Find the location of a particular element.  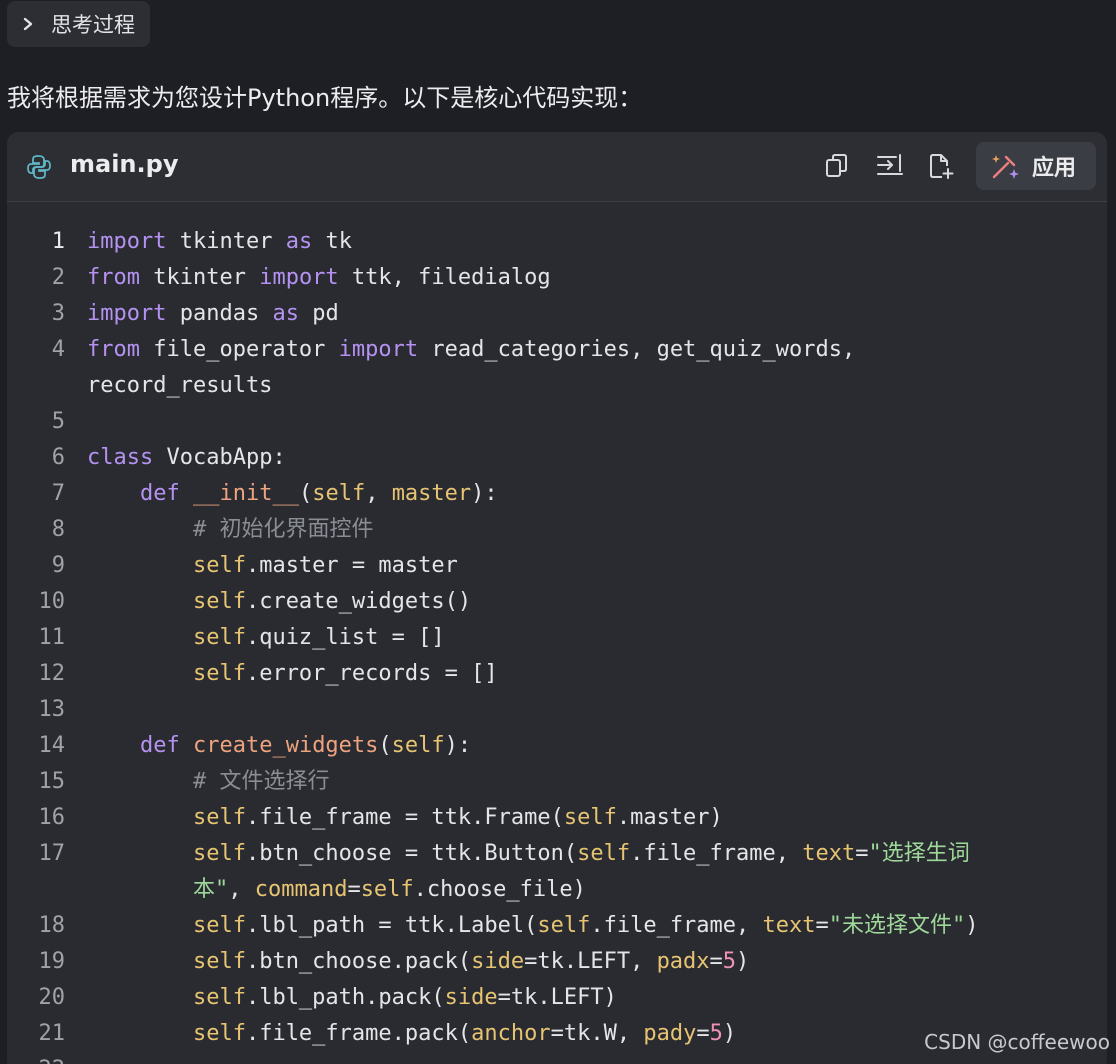

code-line: 本", command=self.choose_file) is located at coordinates (557, 890).